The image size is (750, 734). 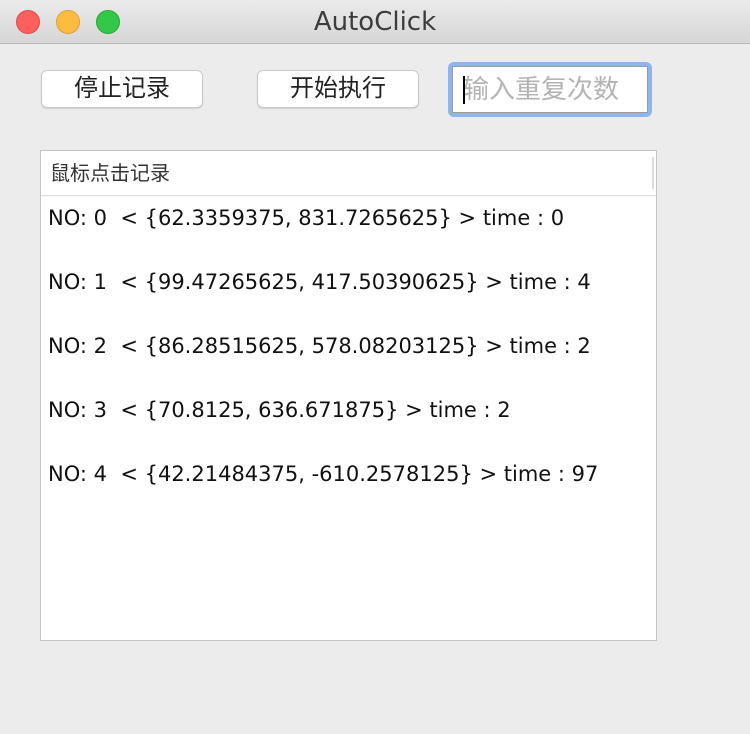 I want to click on column-separator, so click(x=653, y=173).